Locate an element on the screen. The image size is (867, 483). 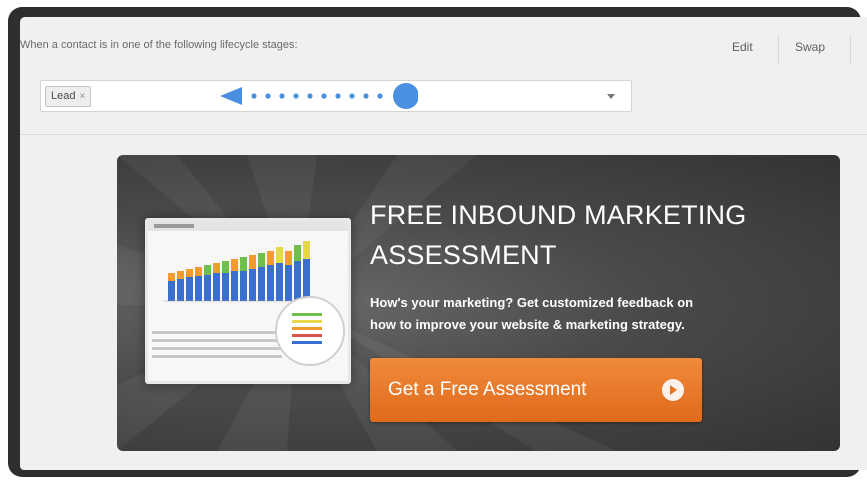
free-assessment-button: Get a Free Assessment is located at coordinates (536, 390).